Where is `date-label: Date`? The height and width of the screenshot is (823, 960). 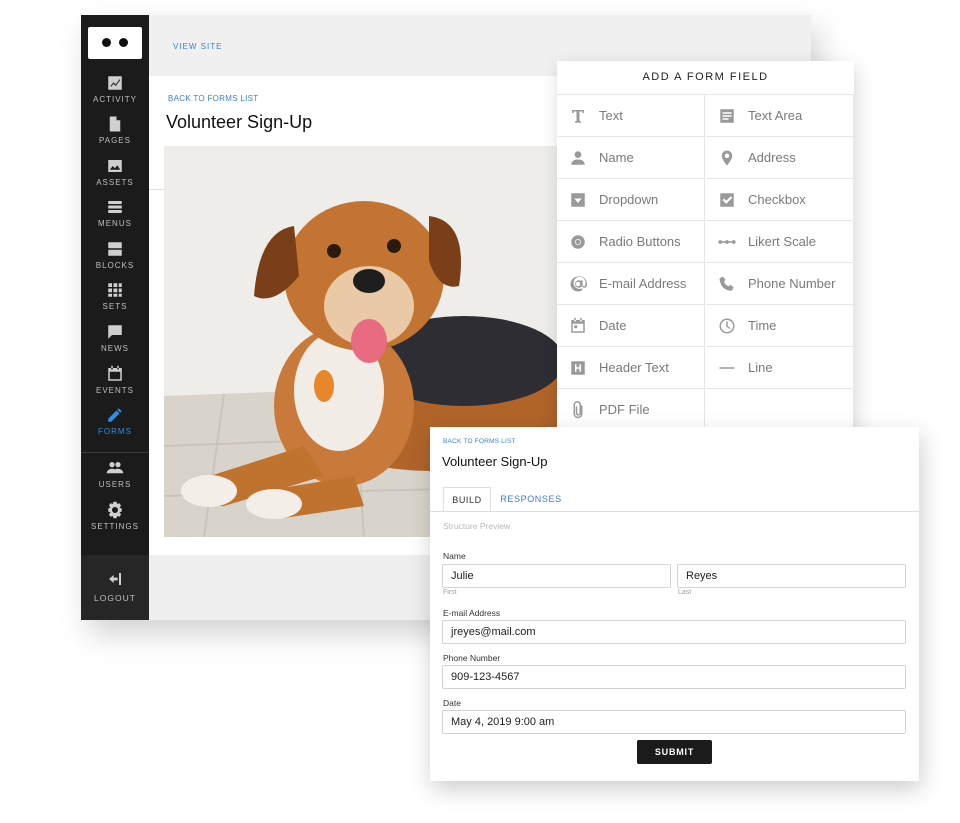
date-label: Date is located at coordinates (452, 703).